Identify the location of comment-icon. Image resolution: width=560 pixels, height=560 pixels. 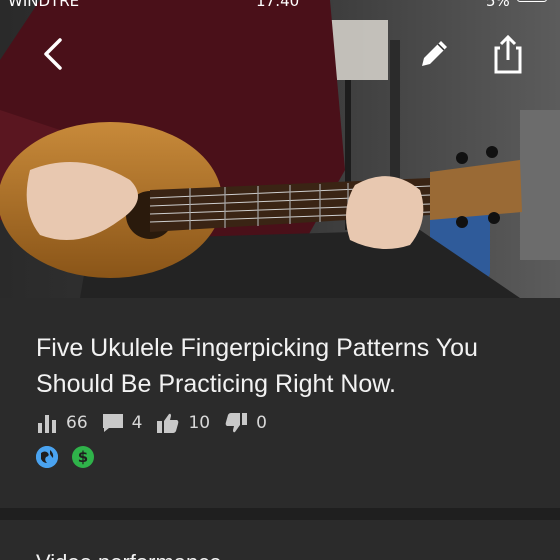
(112, 423).